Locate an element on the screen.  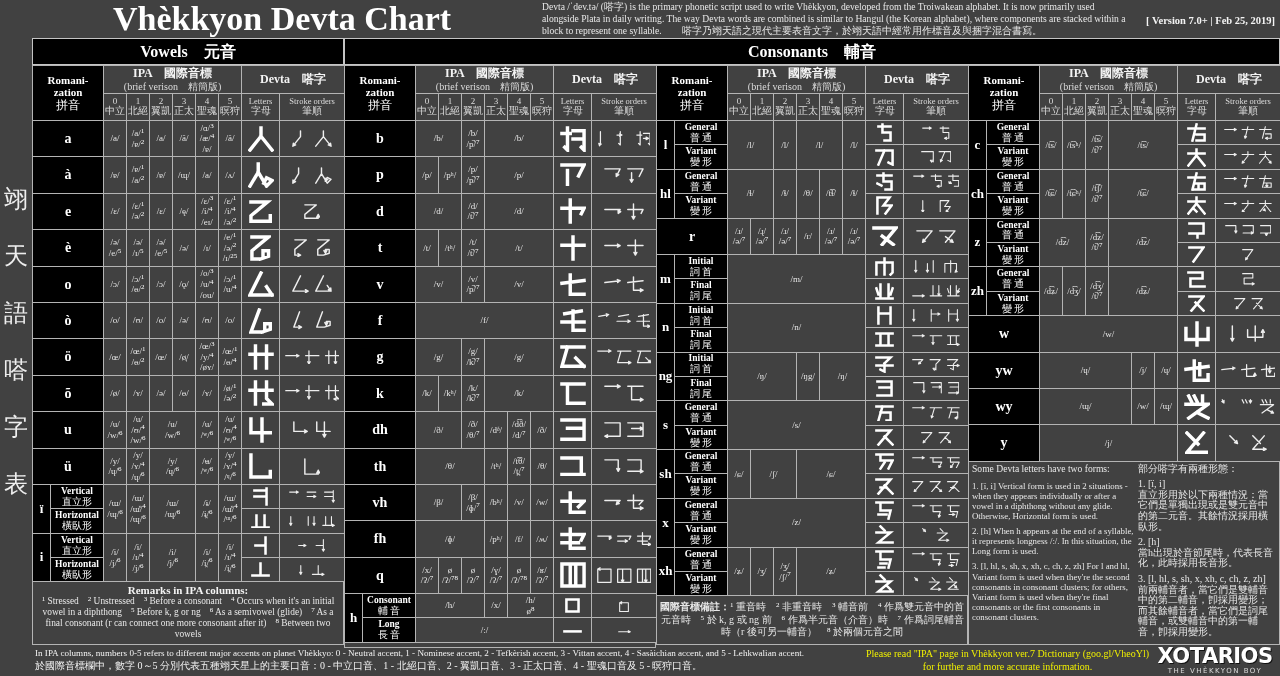
ipa-value: /t/ is located at coordinates (427, 248).